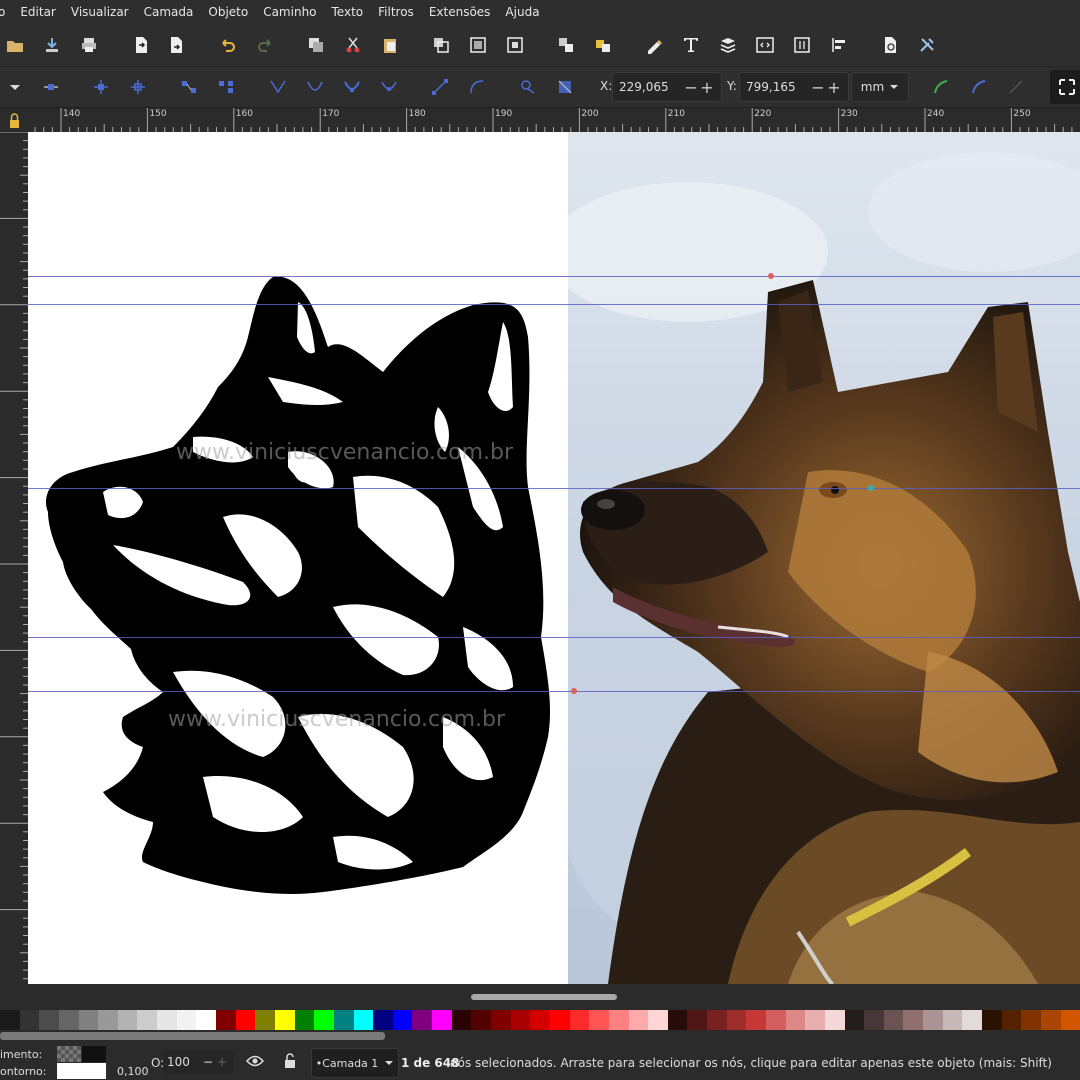 This screenshot has width=1080, height=1080. Describe the element at coordinates (654, 45) in the screenshot. I see `fill-stroke-icon` at that location.